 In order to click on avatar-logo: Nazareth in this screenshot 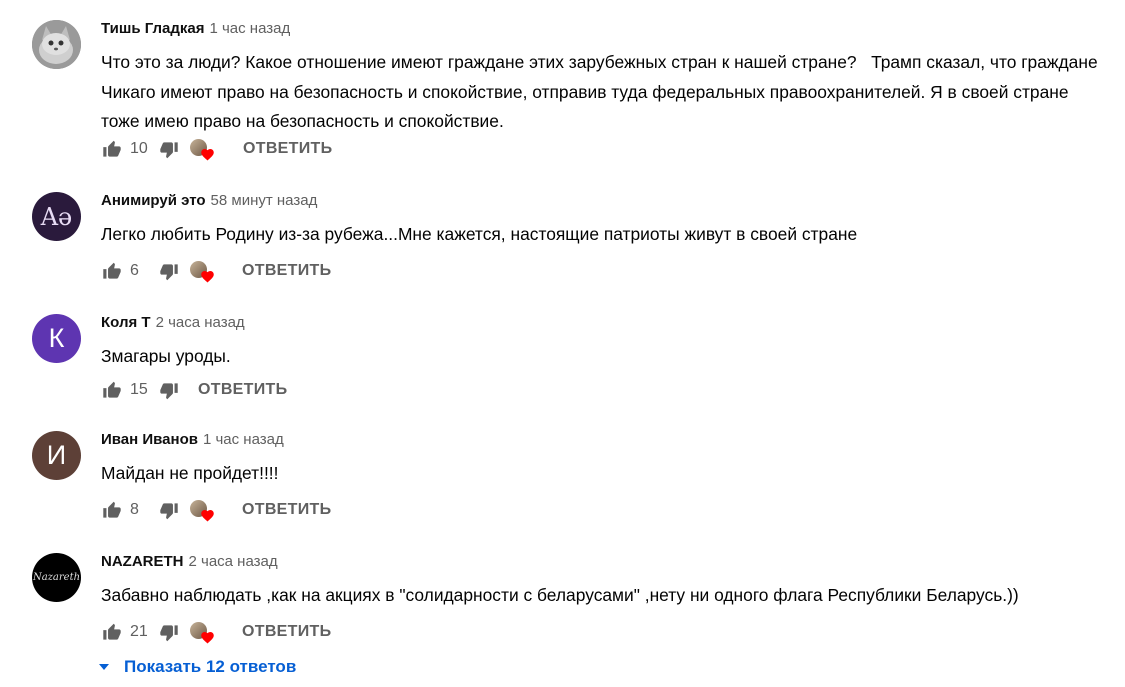, I will do `click(56, 577)`.